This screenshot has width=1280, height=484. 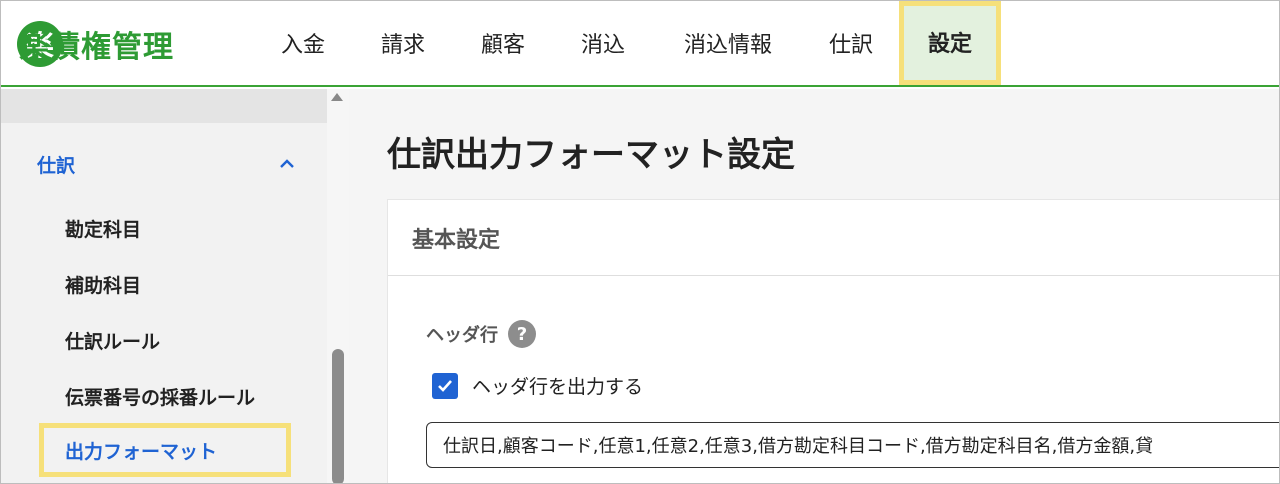 I want to click on help-icon: ?, so click(x=522, y=334).